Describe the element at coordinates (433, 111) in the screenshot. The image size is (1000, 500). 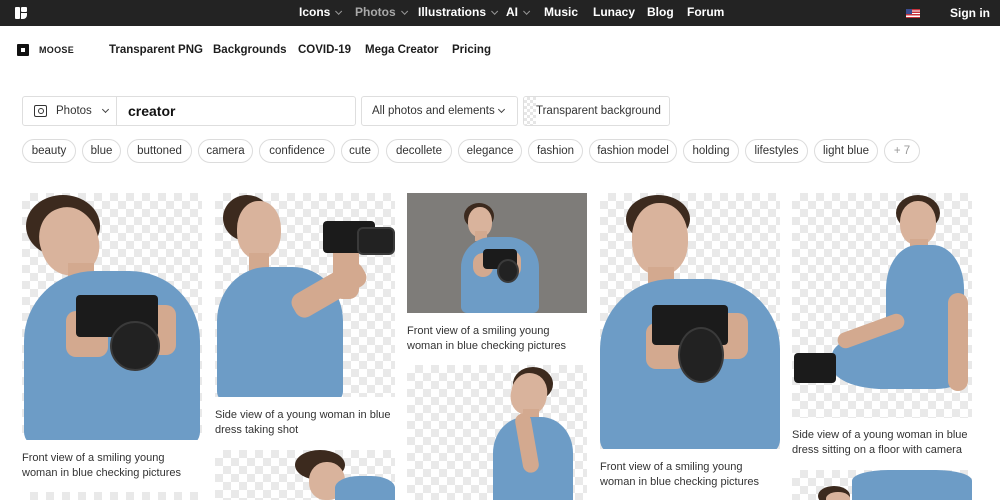
I see `filter-label: All photos and elements` at that location.